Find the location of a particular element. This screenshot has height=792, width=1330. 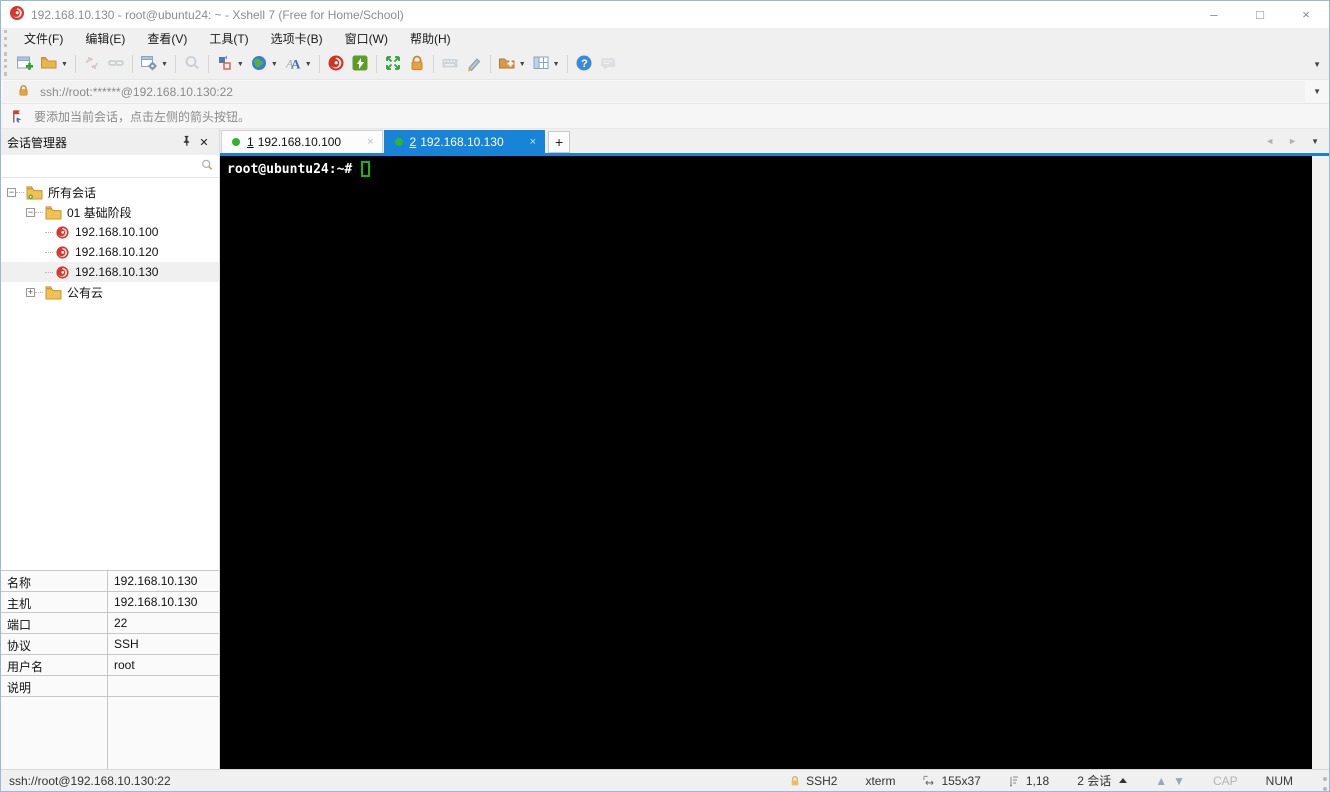

session-icon is located at coordinates (62, 252).